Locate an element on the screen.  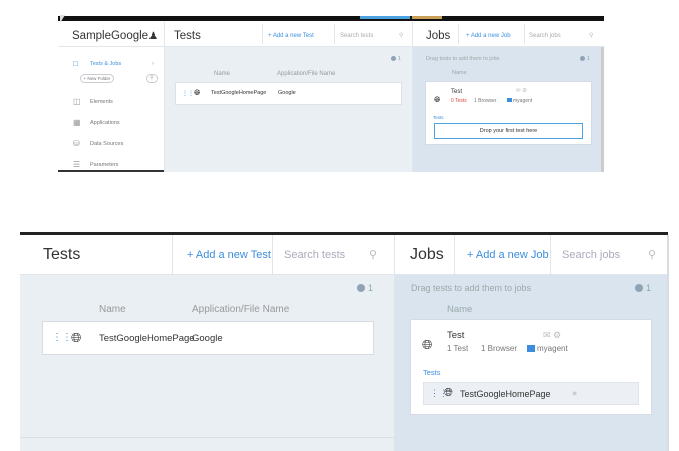
drop-zone: Drop your first test here is located at coordinates (508, 131).